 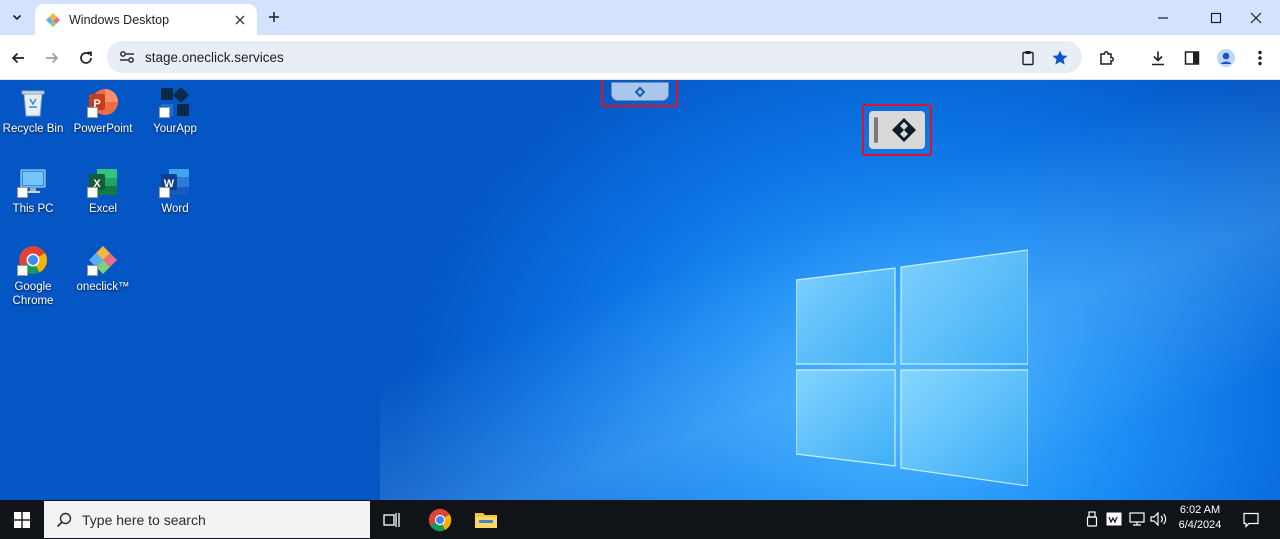 What do you see at coordinates (103, 102) in the screenshot?
I see `powerpoint-icon: P` at bounding box center [103, 102].